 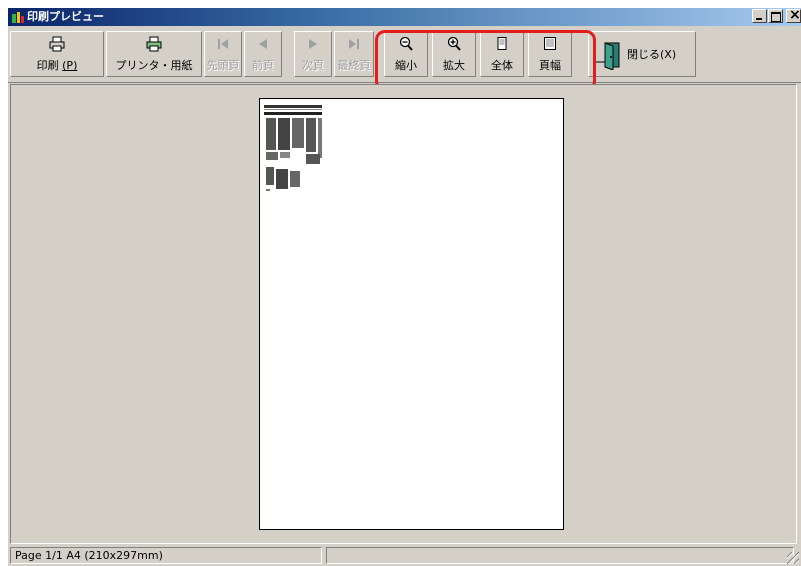 I want to click on page-info-status: Page 1/1 A4 (210x297mm), so click(x=166, y=555).